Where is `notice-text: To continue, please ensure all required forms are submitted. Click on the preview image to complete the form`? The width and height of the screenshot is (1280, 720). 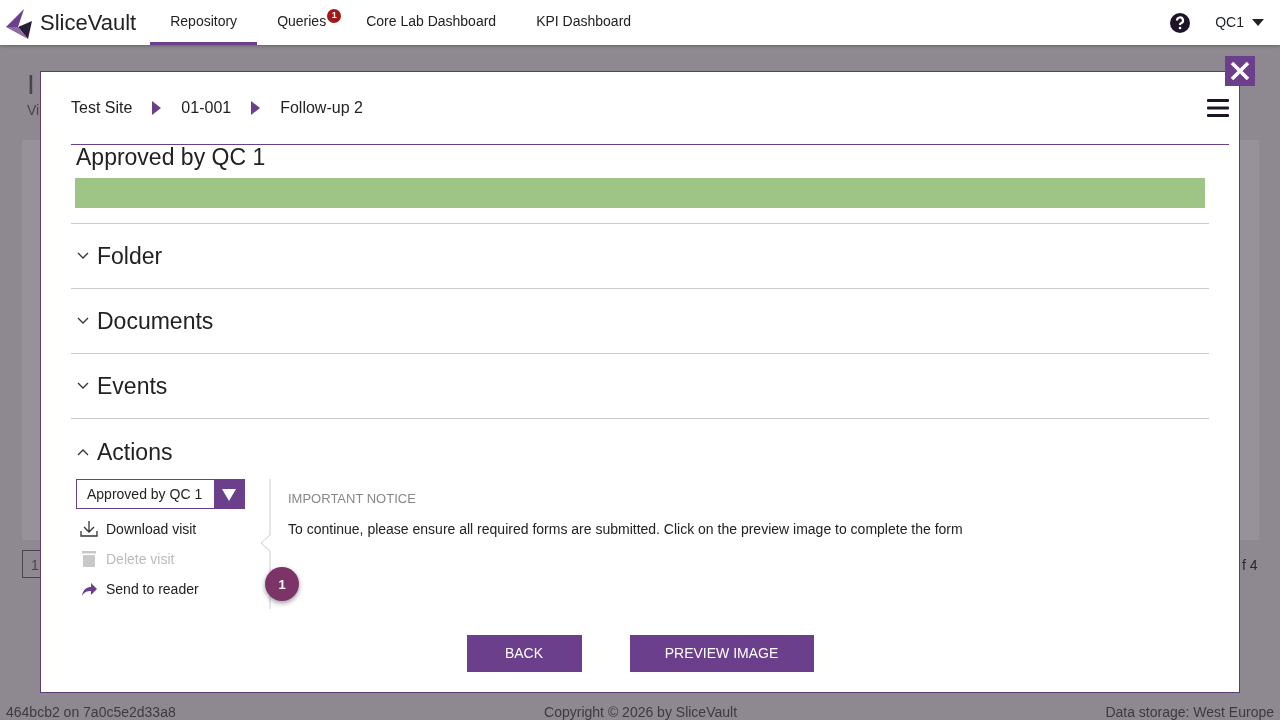 notice-text: To continue, please ensure all required forms are submitted. Click on the preview image to complete the form is located at coordinates (625, 529).